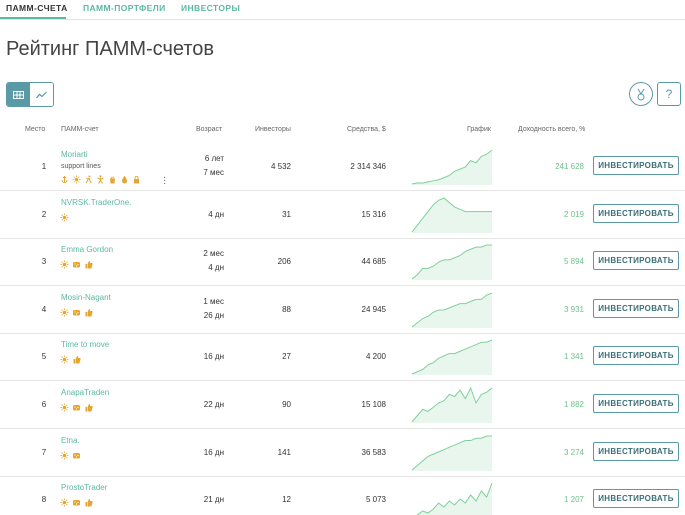 This screenshot has height=515, width=685. I want to click on trend-chart-icon, so click(41, 94).